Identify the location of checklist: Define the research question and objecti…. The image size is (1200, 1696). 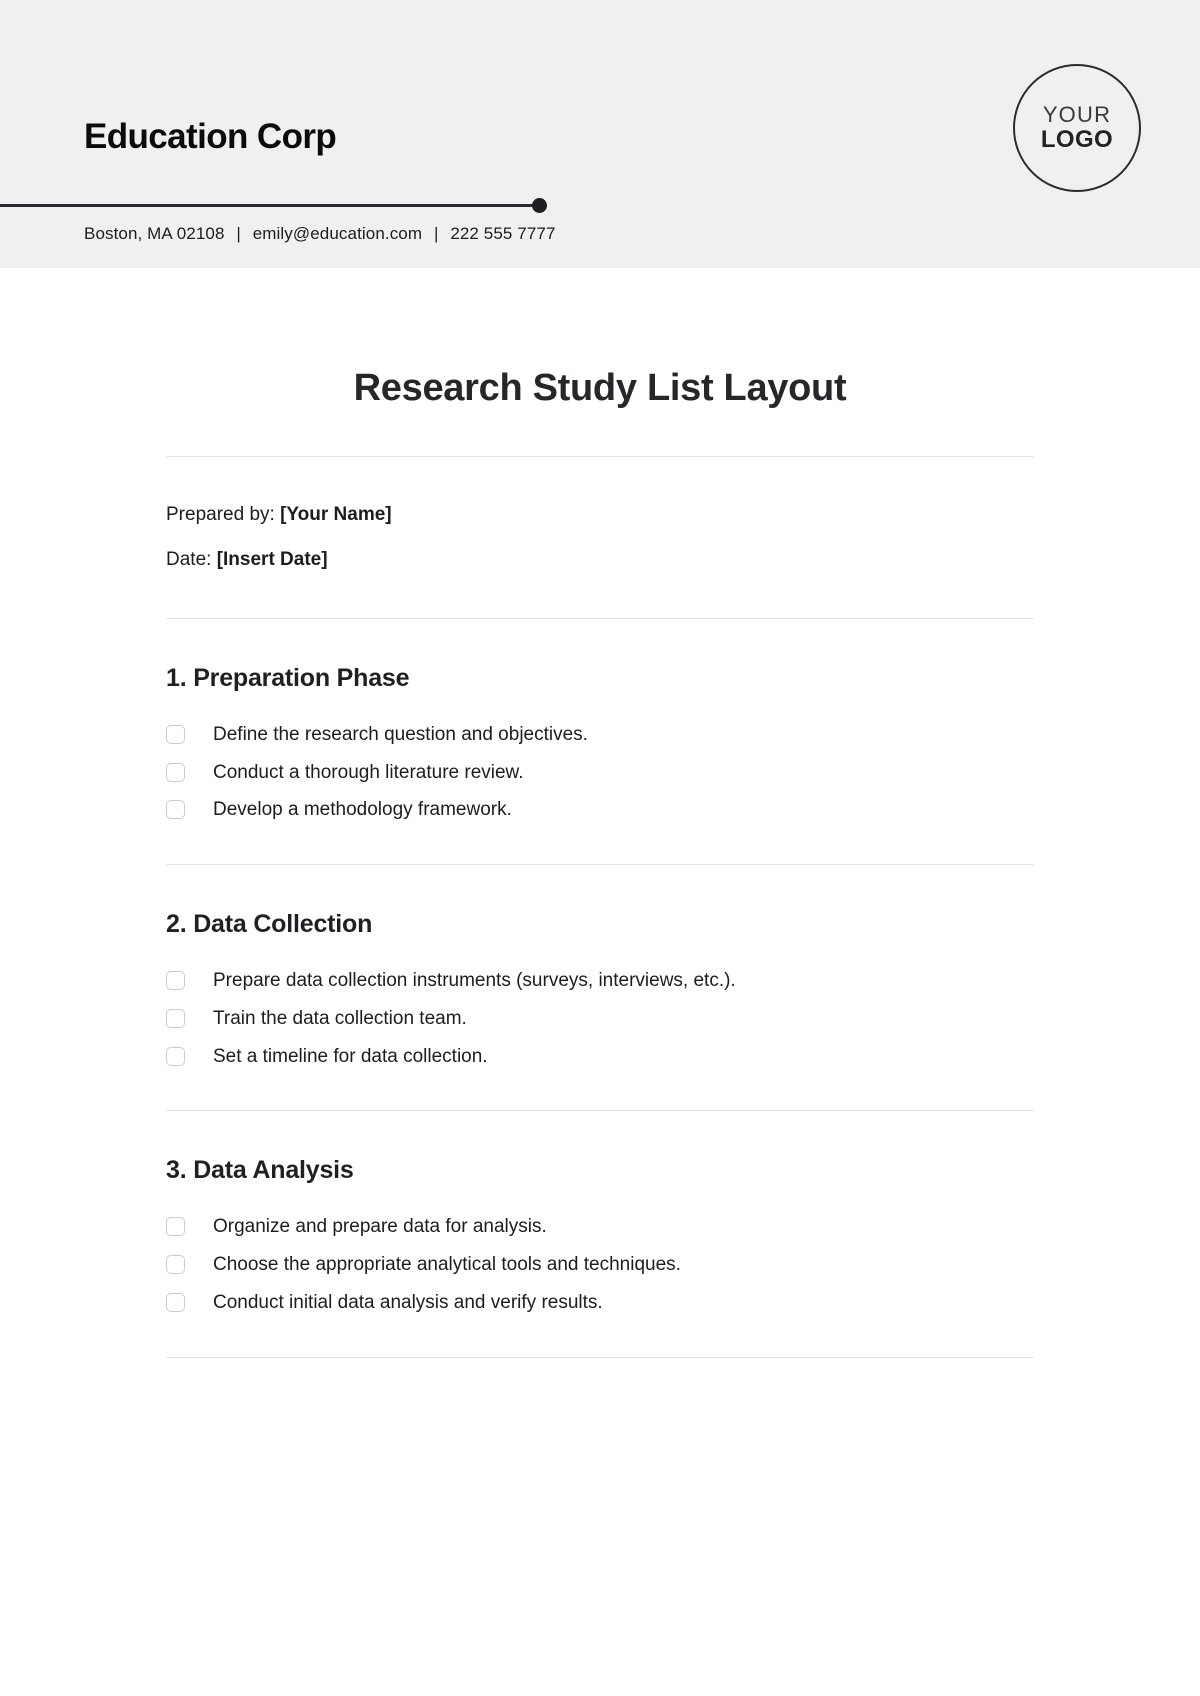
(600, 772).